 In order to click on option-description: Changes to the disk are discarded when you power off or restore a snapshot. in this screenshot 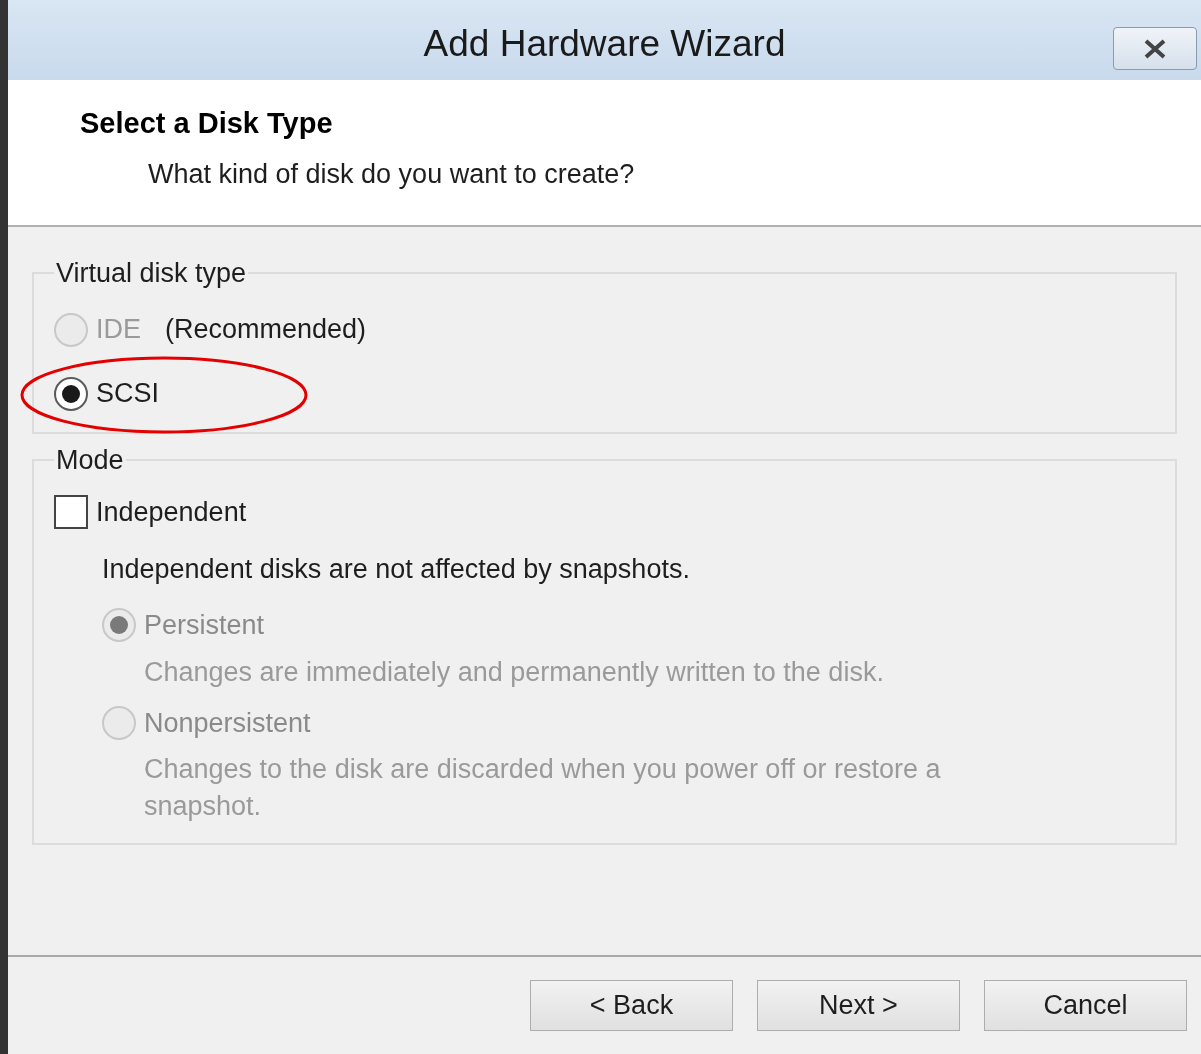, I will do `click(542, 788)`.